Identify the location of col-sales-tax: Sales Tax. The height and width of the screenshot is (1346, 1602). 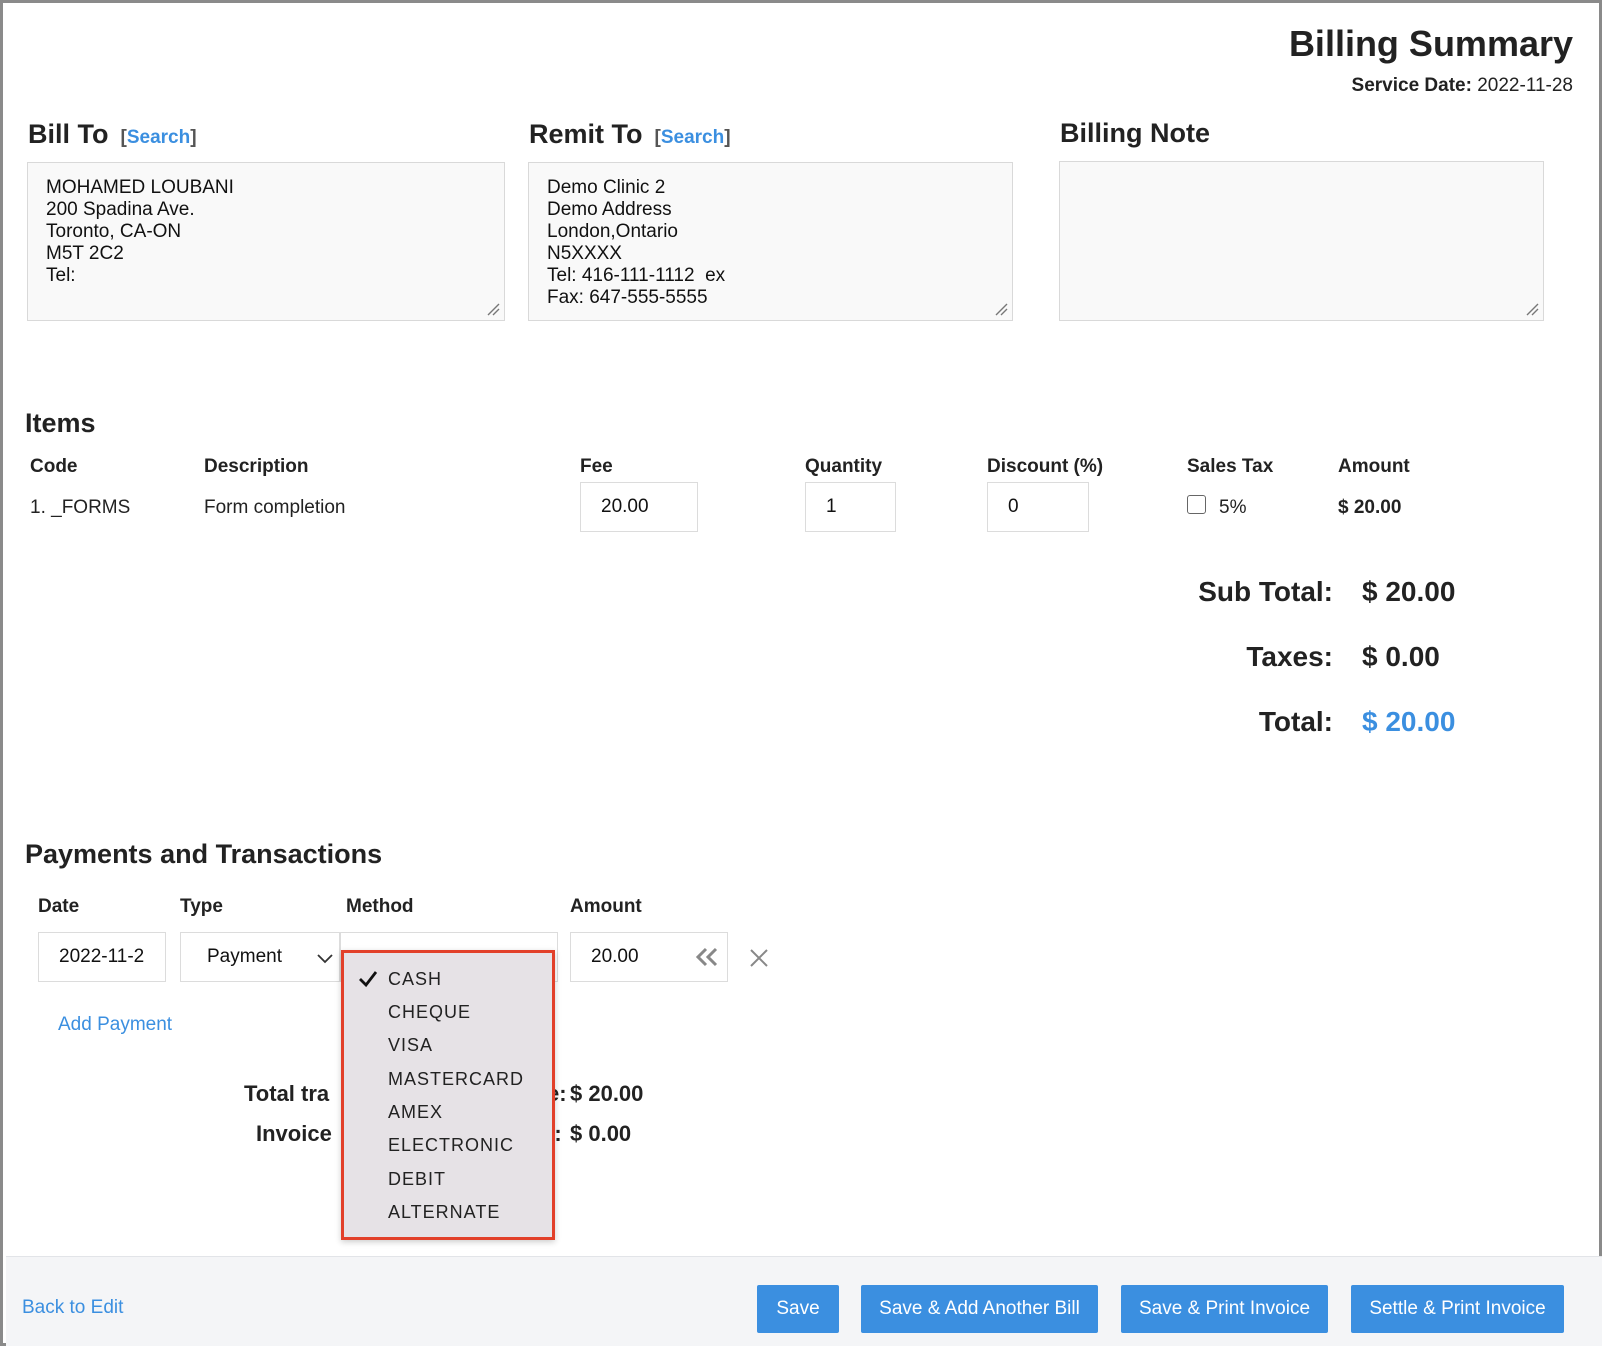
(1230, 466).